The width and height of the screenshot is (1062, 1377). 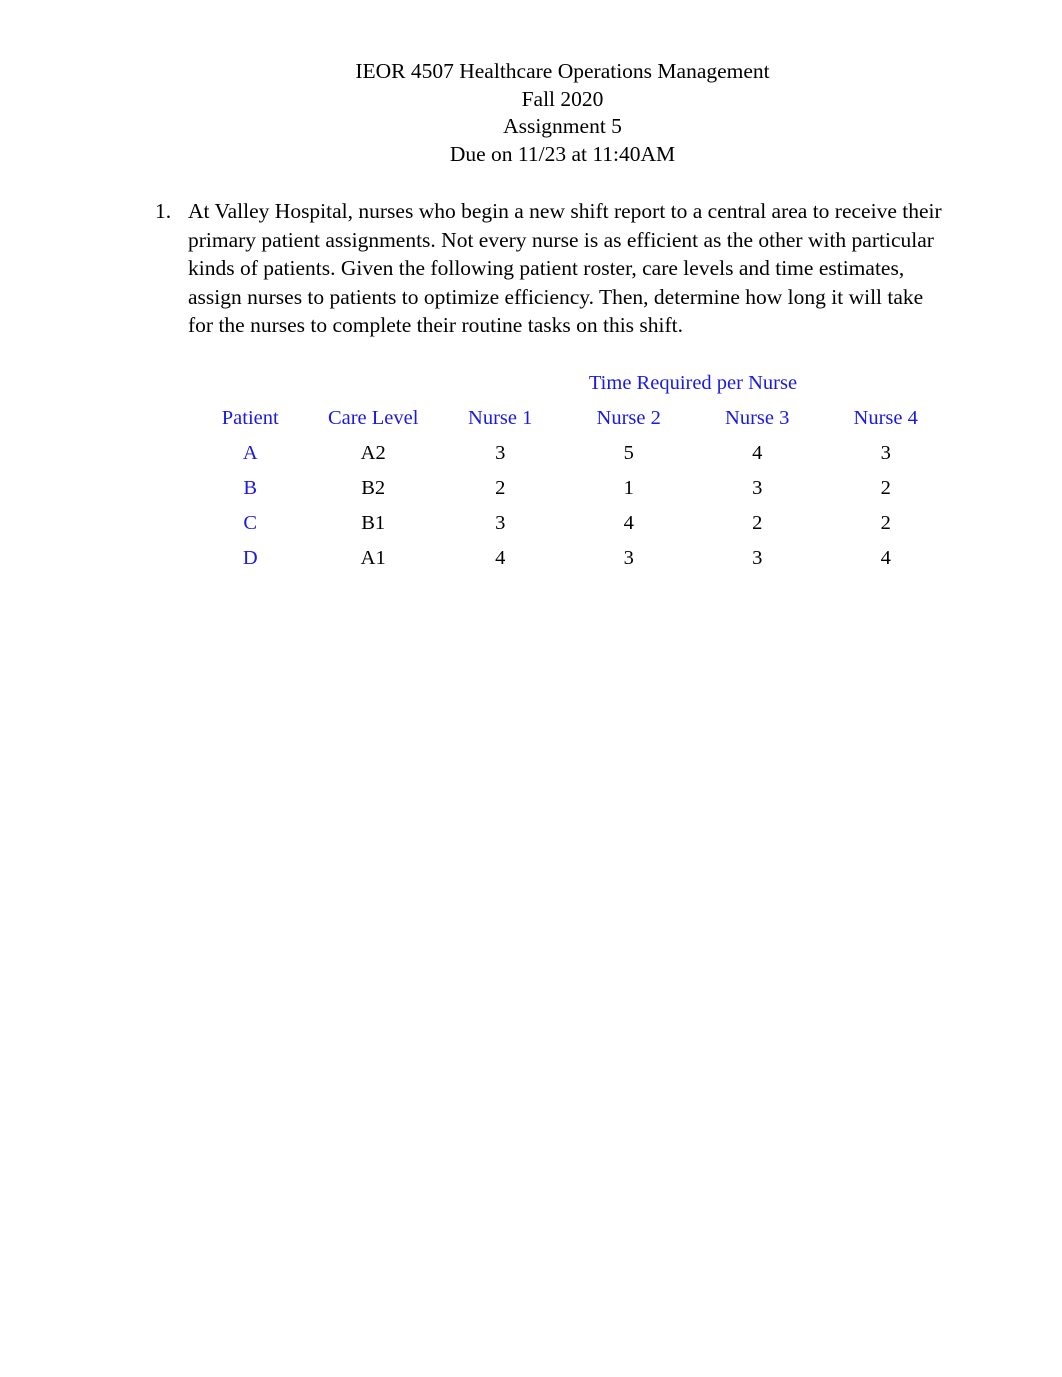 What do you see at coordinates (373, 523) in the screenshot?
I see `cell-care-level: B1` at bounding box center [373, 523].